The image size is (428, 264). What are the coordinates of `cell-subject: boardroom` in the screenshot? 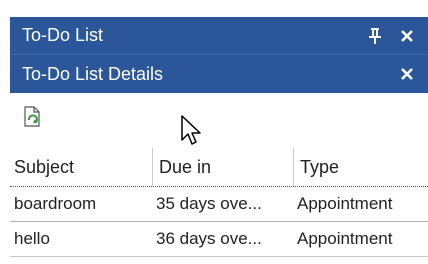 It's located at (55, 203).